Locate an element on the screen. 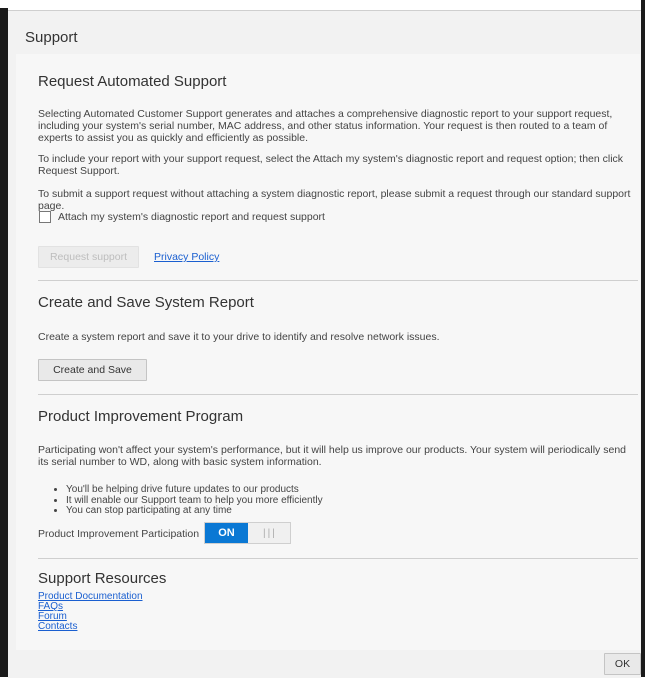  resources-heading: Support Resources is located at coordinates (102, 578).